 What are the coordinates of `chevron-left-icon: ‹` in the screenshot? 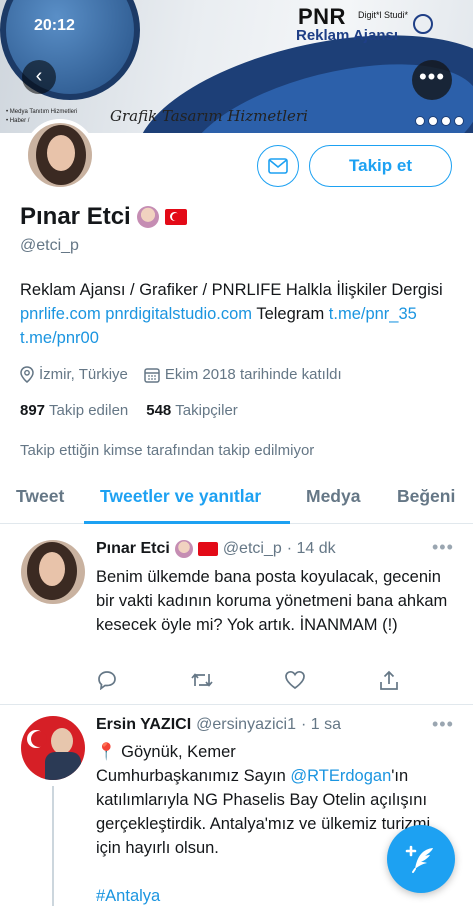 It's located at (39, 76).